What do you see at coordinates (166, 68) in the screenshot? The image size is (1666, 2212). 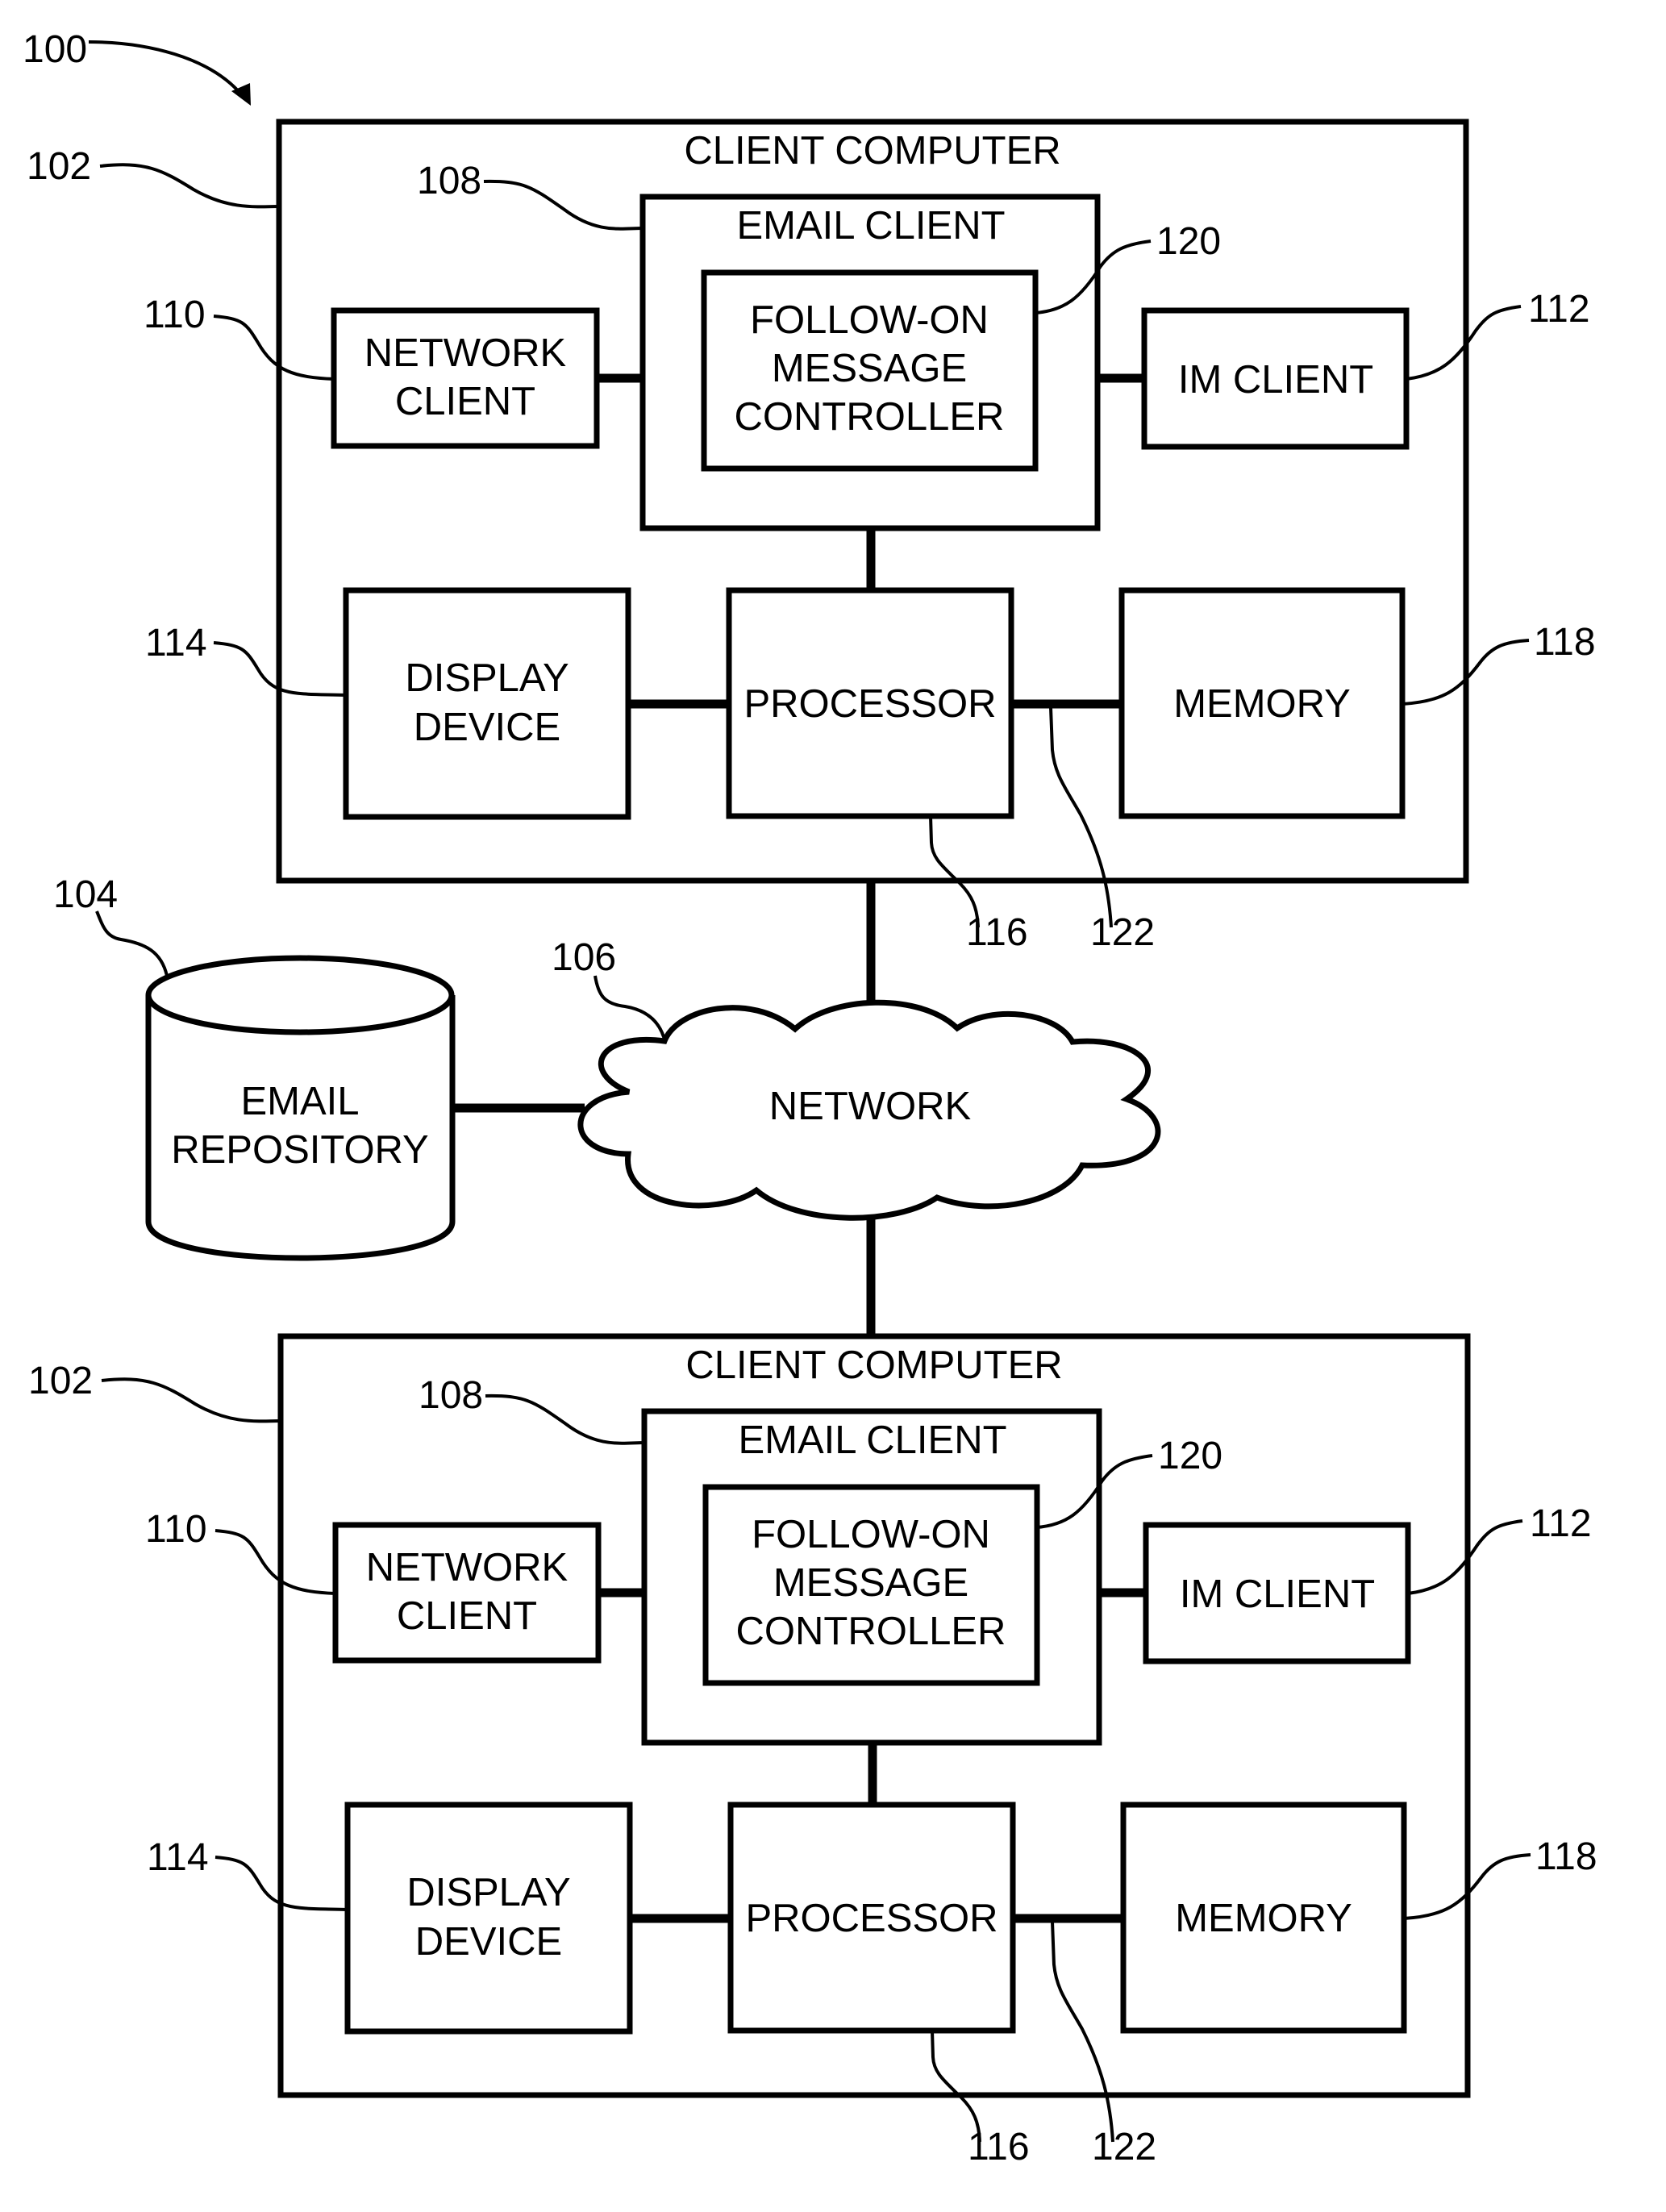 I see `figure-reference-arrow` at bounding box center [166, 68].